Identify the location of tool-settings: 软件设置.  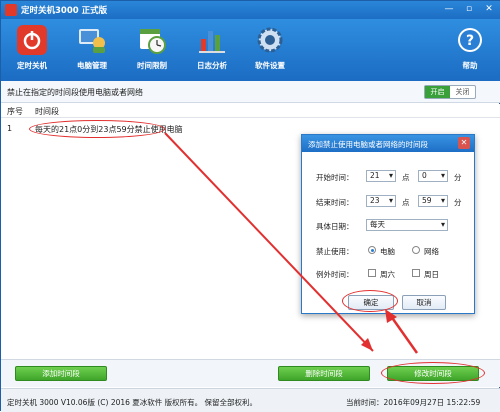
(270, 51).